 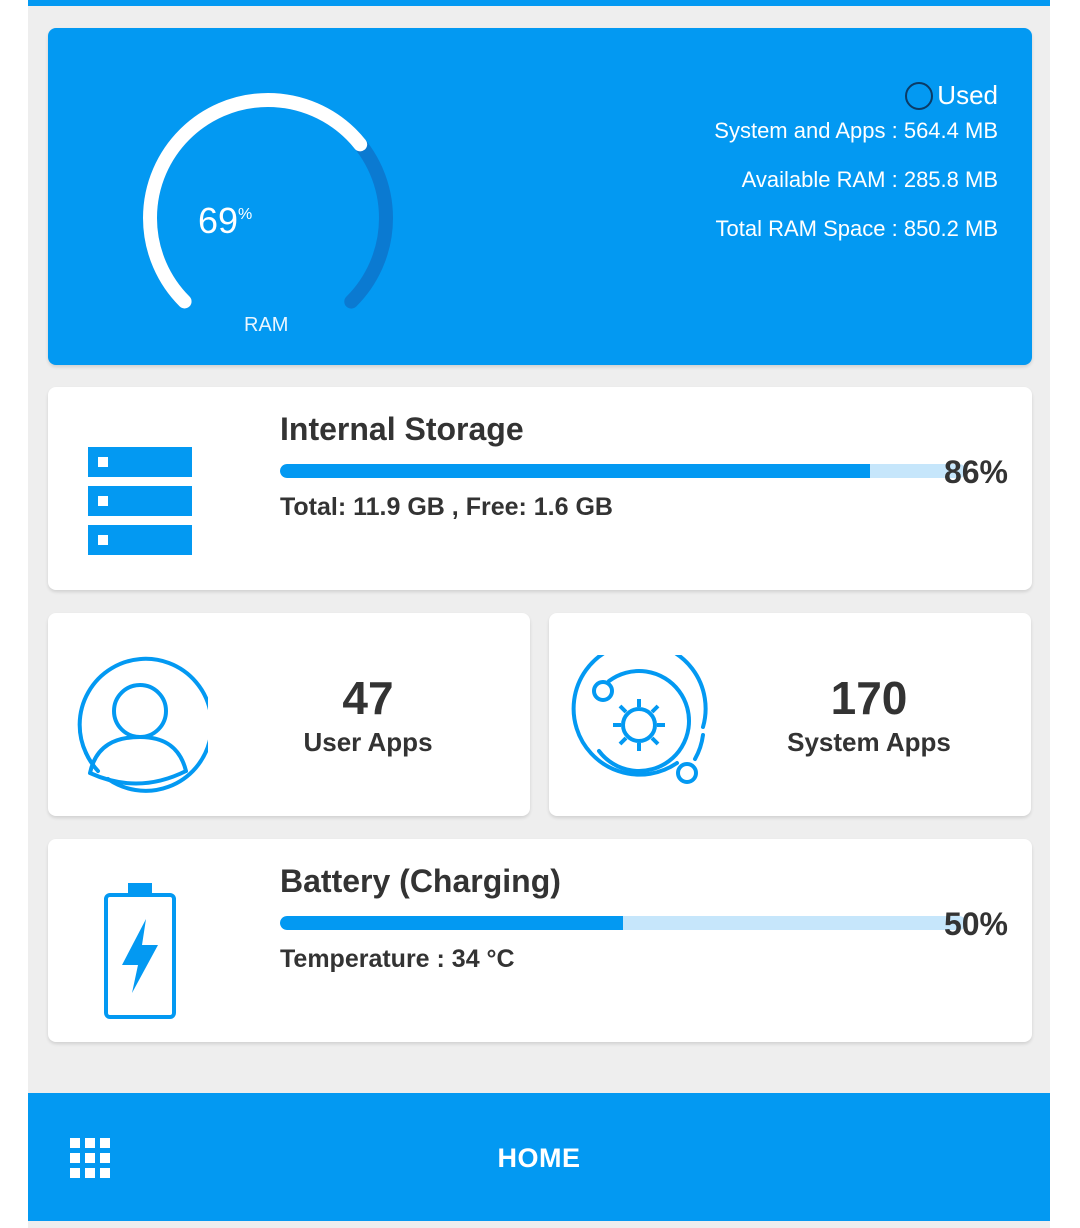 I want to click on ram-percent: 69%, so click(x=225, y=221).